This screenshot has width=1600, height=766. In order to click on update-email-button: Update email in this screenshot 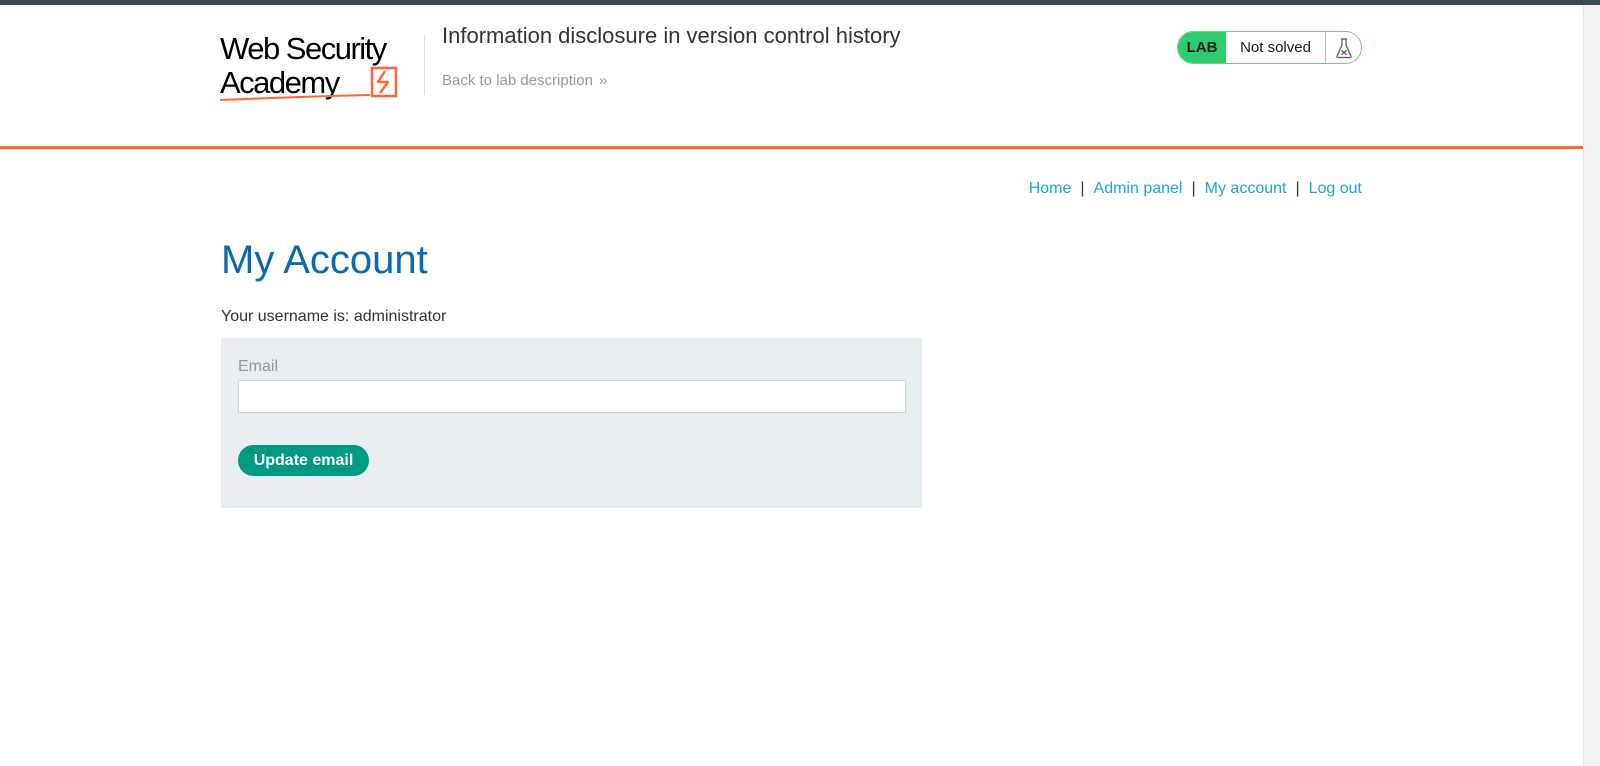, I will do `click(303, 460)`.